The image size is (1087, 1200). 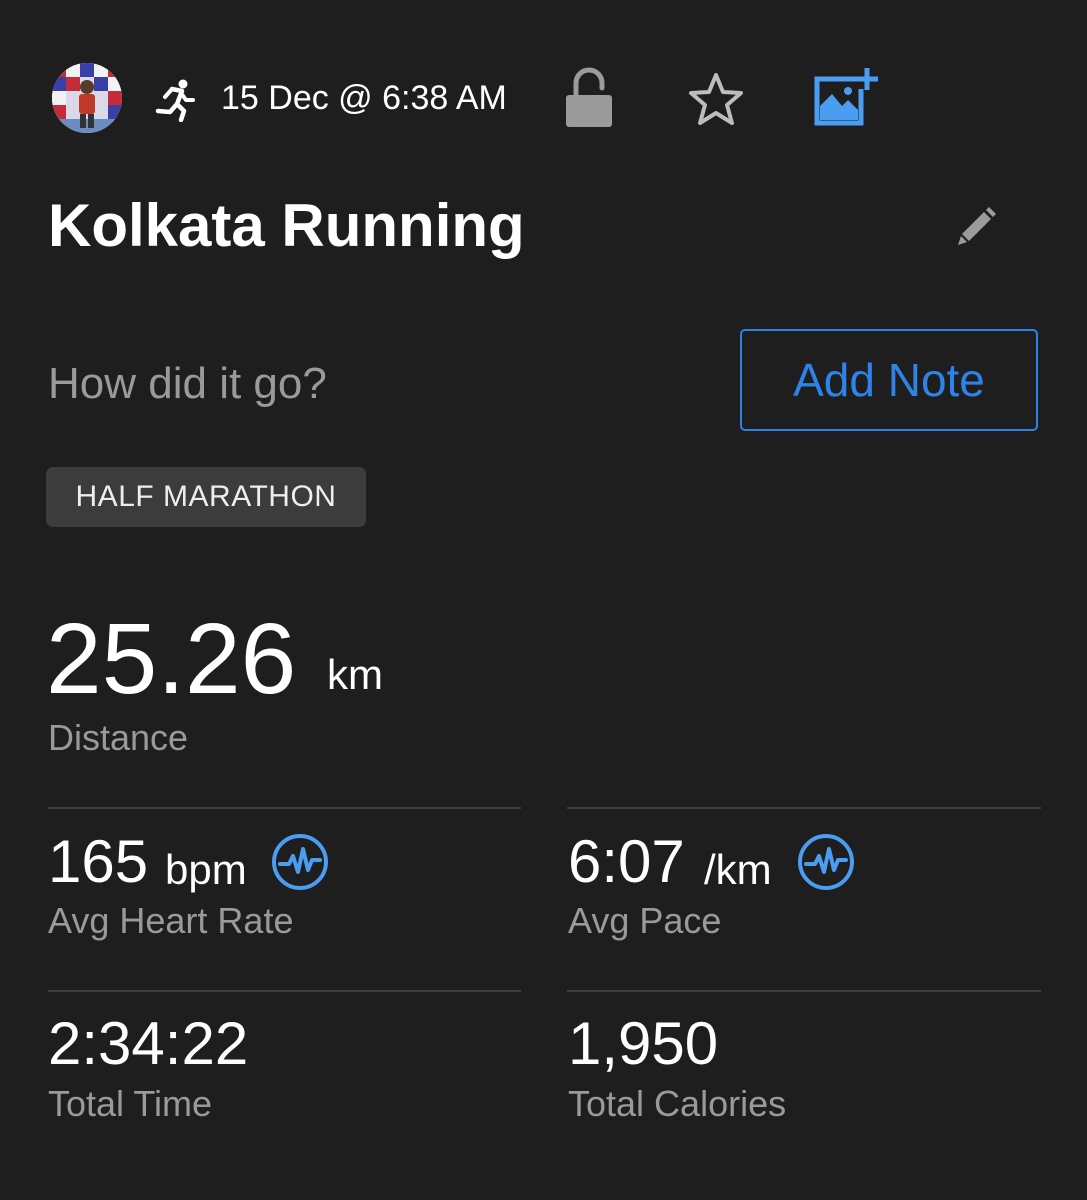 I want to click on heart-rate-pulse-chart-icon, so click(x=300, y=862).